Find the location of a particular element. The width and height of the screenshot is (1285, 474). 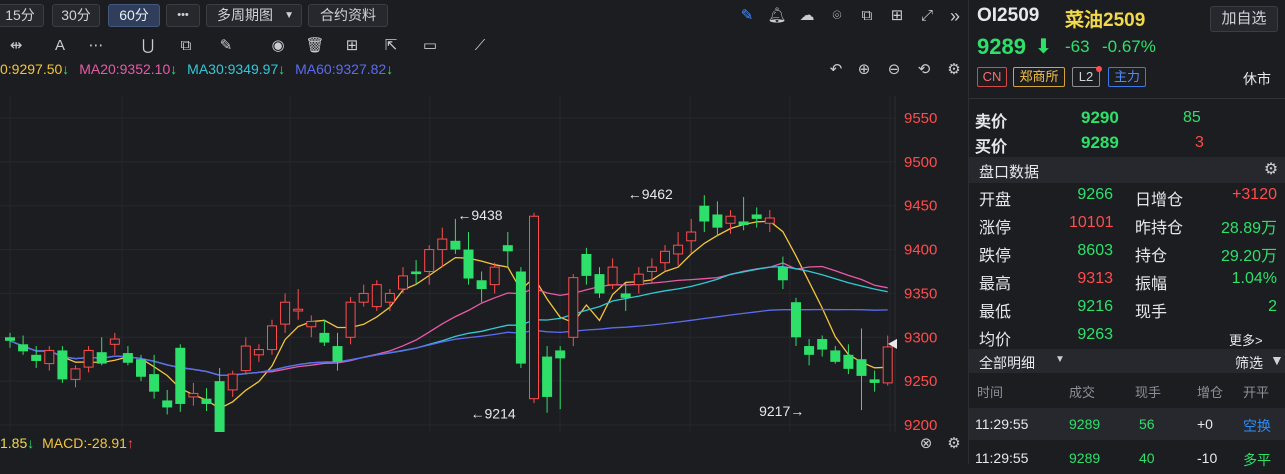

camera-icon: ⌾ is located at coordinates (837, 16).